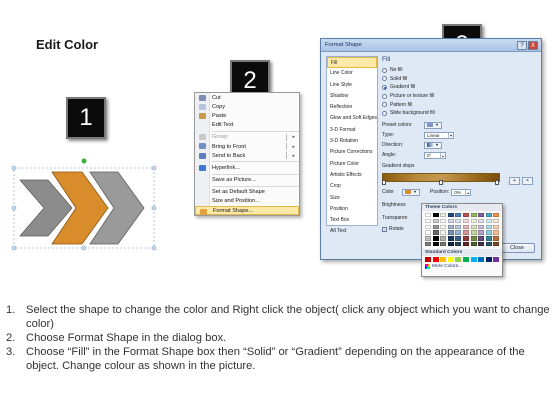  Describe the element at coordinates (433, 125) in the screenshot. I see `preset-colors-button: ▼` at that location.